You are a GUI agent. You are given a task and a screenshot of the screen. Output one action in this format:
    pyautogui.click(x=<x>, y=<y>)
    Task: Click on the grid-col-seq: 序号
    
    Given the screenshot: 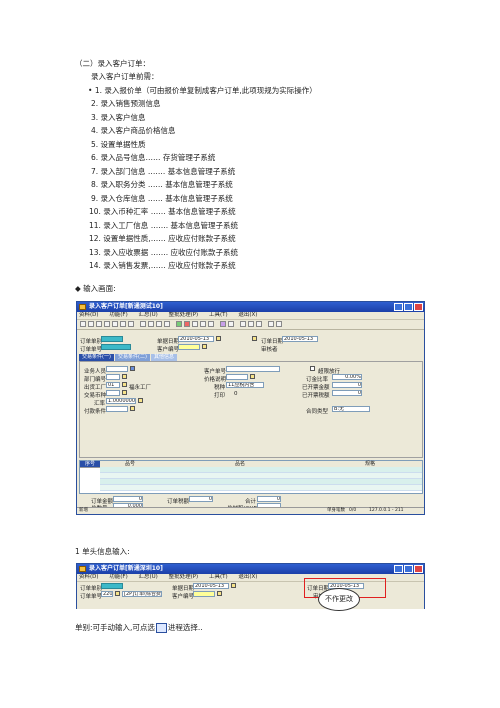 What is the action you would take?
    pyautogui.click(x=90, y=464)
    